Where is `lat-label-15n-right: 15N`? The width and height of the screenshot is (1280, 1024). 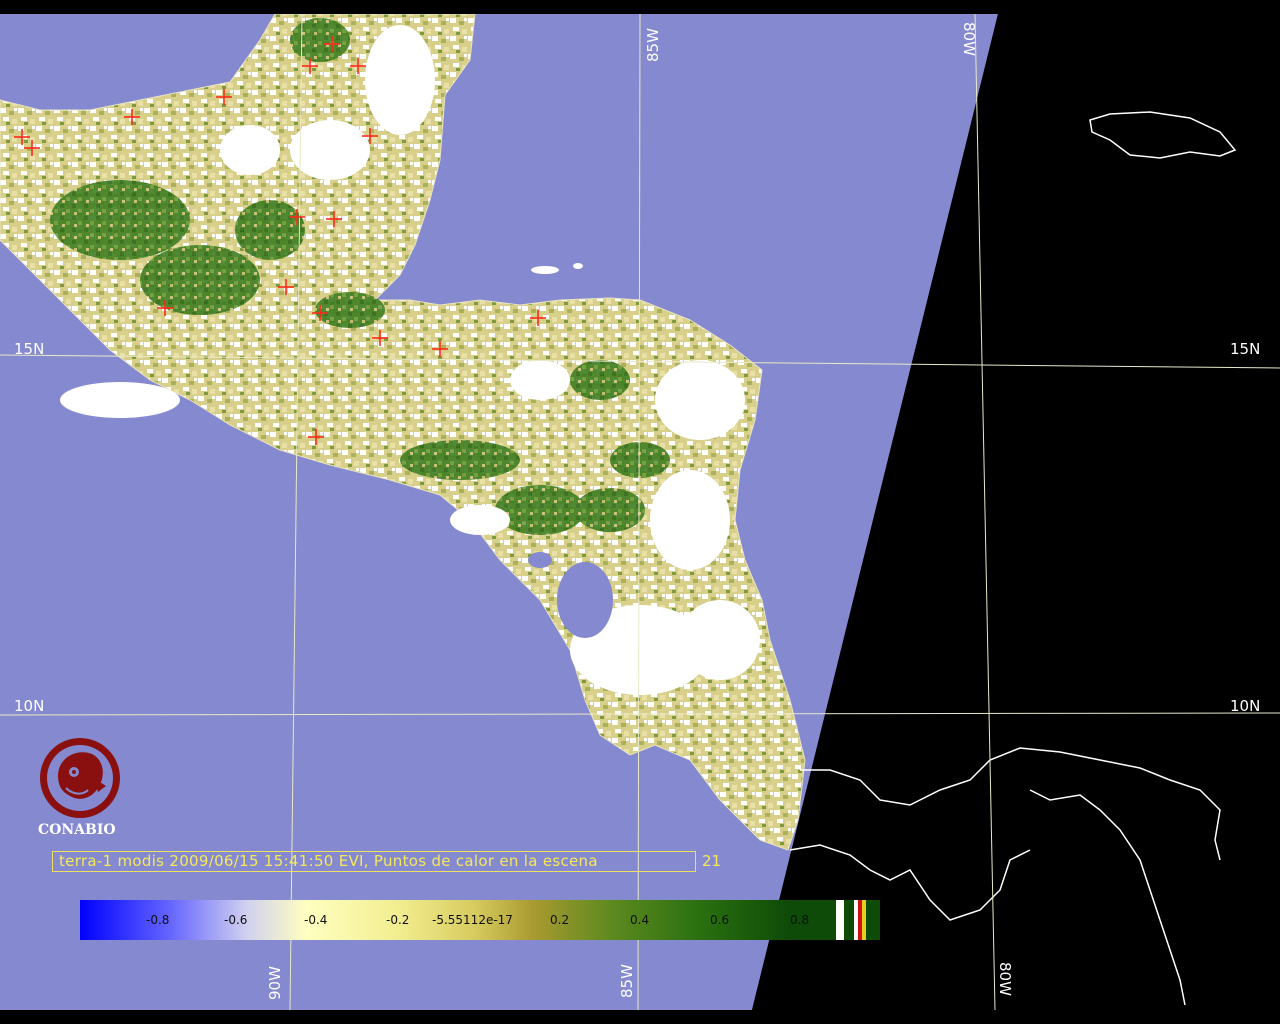 lat-label-15n-right: 15N is located at coordinates (1245, 349).